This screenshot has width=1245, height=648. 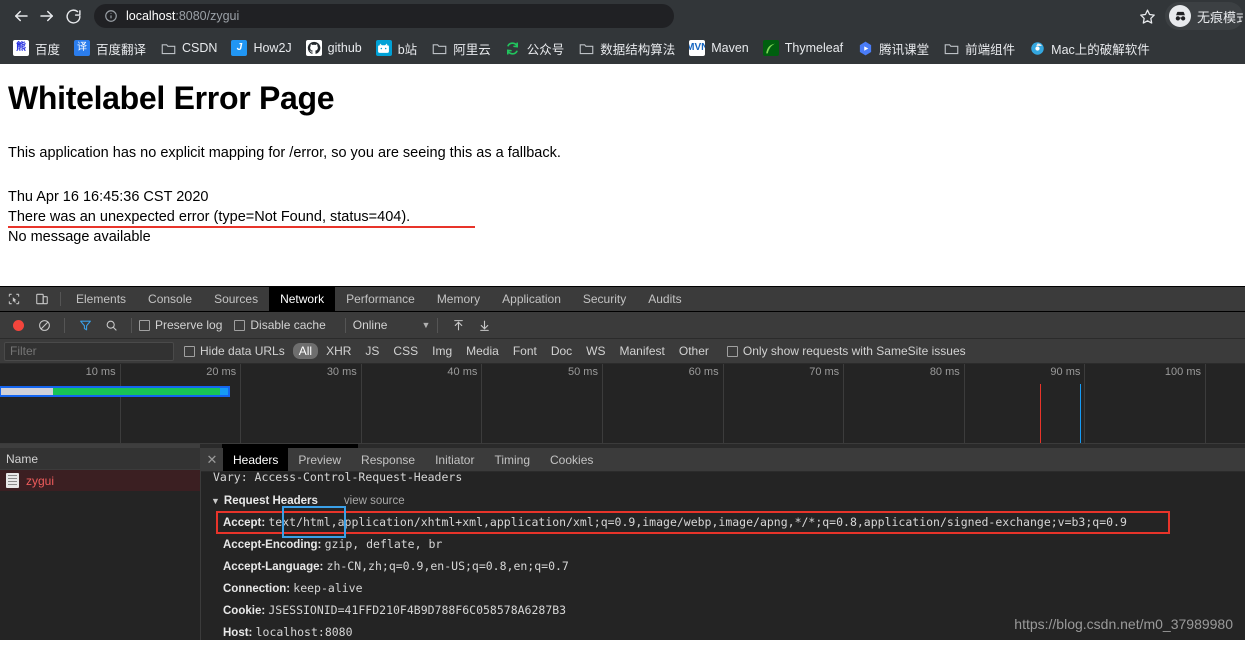 What do you see at coordinates (85, 325) in the screenshot?
I see `filter-icon` at bounding box center [85, 325].